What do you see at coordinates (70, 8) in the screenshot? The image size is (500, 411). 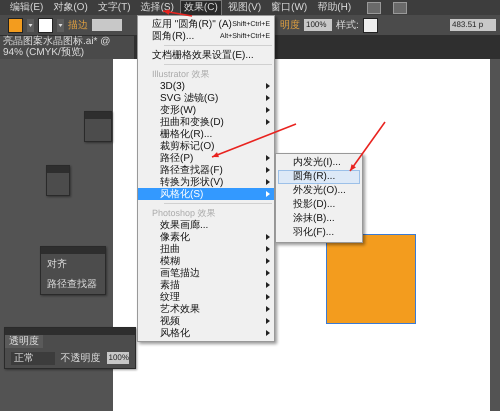 I see `menu-item: 对象(O)` at bounding box center [70, 8].